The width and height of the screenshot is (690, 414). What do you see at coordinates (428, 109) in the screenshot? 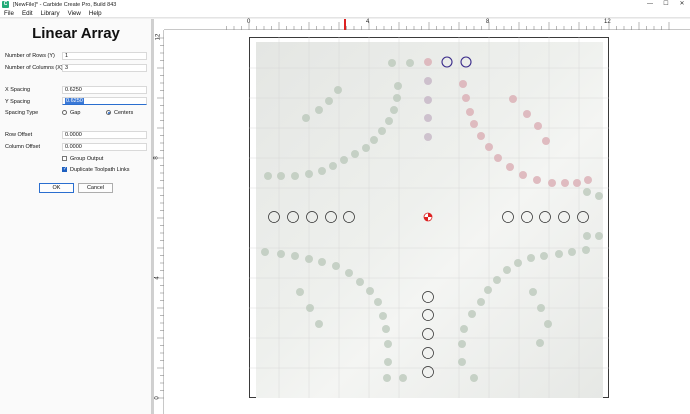
I see `template-center-column` at bounding box center [428, 109].